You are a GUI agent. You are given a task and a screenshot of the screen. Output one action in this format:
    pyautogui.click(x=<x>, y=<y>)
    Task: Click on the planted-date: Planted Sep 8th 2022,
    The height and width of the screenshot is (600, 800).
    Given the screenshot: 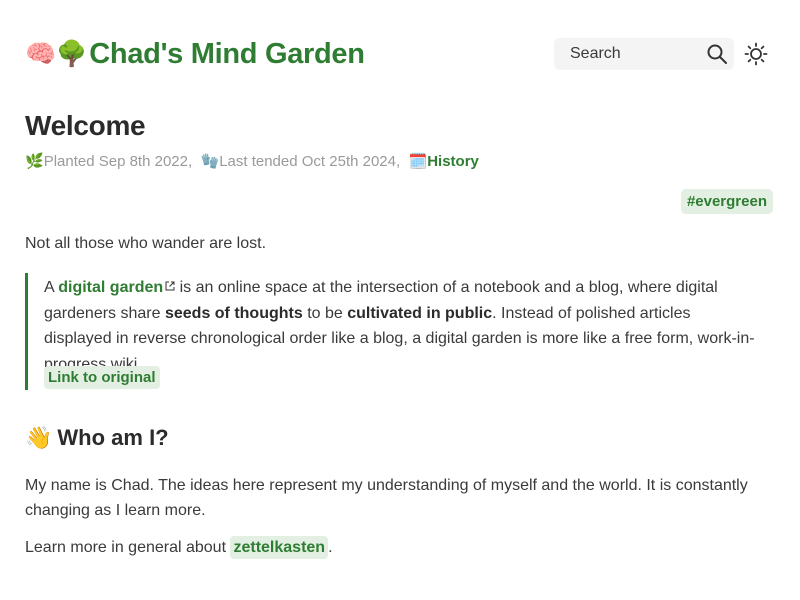 What is the action you would take?
    pyautogui.click(x=118, y=161)
    